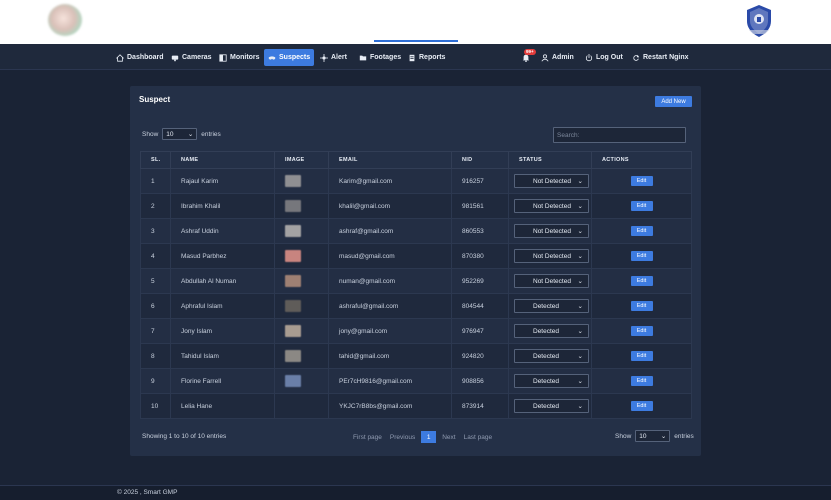  I want to click on entries-label: entries, so click(211, 134).